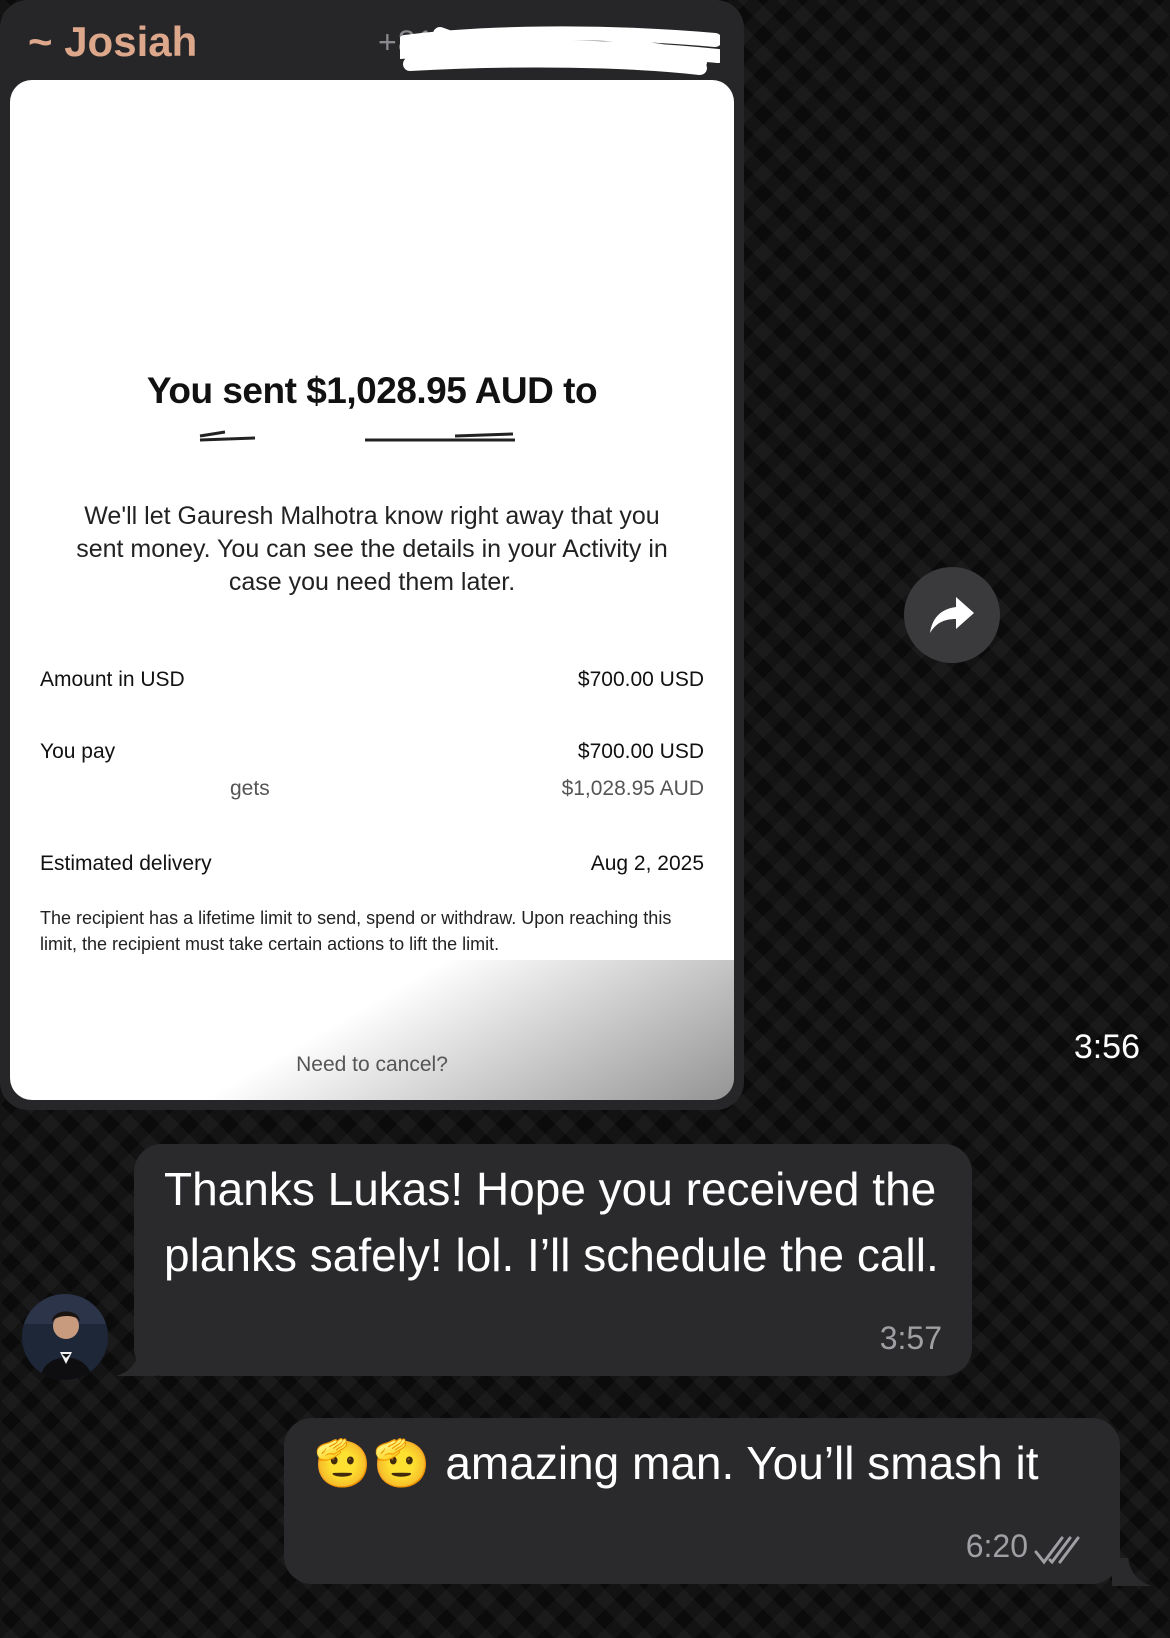  What do you see at coordinates (372, 390) in the screenshot?
I see `receipt-title: You sent $1,028.95 AUD to` at bounding box center [372, 390].